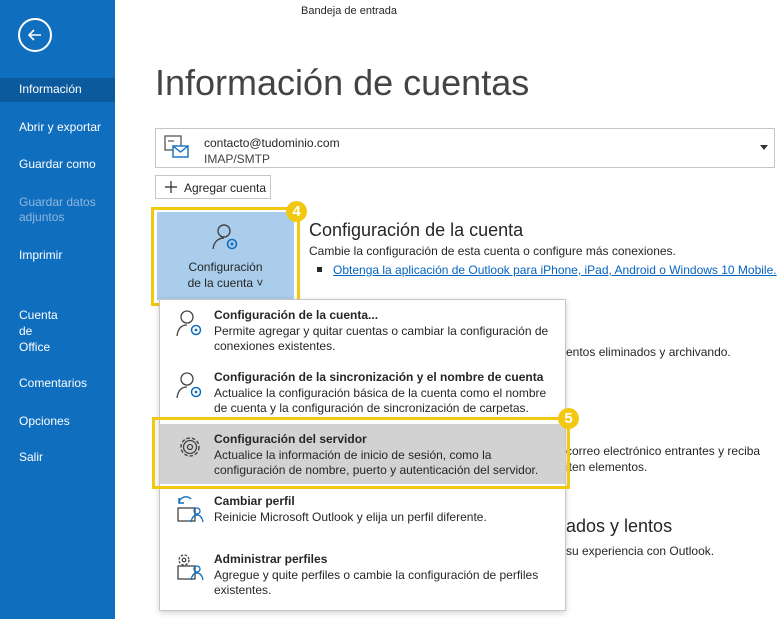 The width and height of the screenshot is (779, 619). Describe the element at coordinates (640, 551) in the screenshot. I see `bg-text-fragment: su experiencia con Outlook.` at that location.